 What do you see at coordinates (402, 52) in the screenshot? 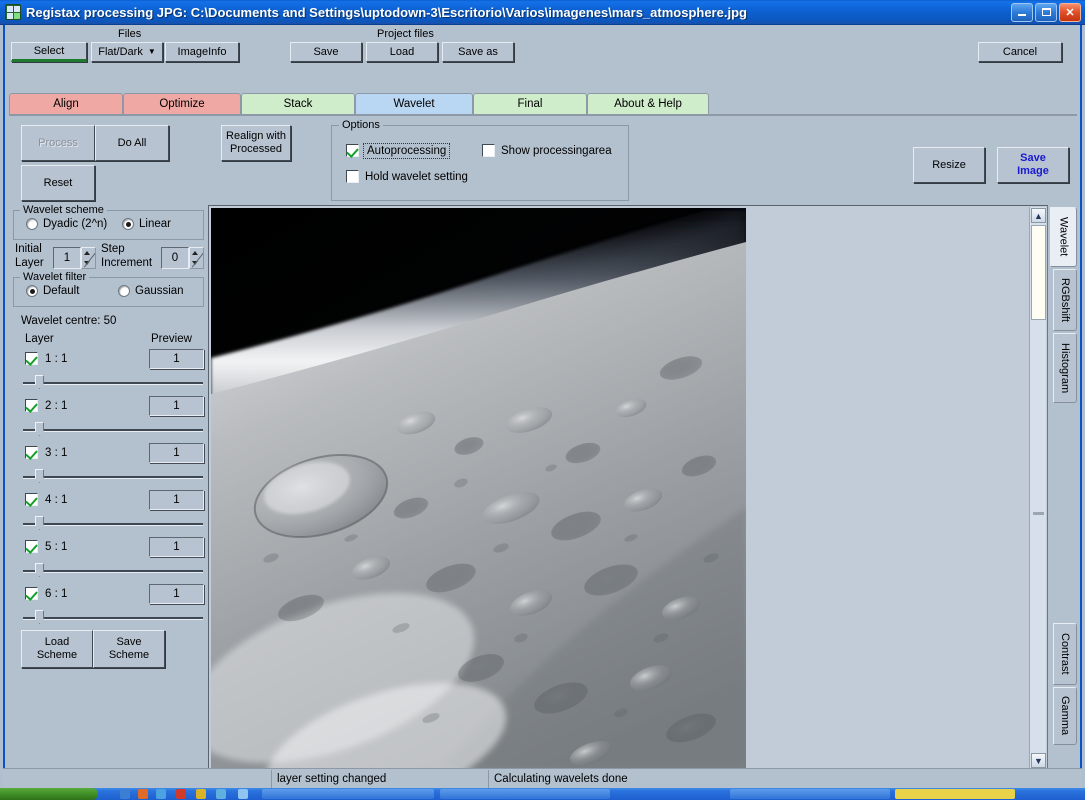
I see `project-load-button: Load` at bounding box center [402, 52].